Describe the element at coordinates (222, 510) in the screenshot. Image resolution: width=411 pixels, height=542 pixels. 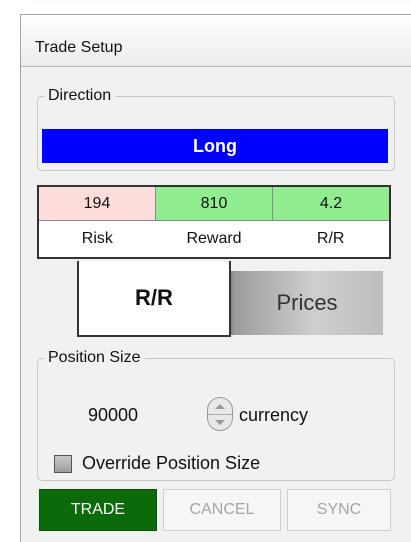
I see `cancel-button: CANCEL` at that location.